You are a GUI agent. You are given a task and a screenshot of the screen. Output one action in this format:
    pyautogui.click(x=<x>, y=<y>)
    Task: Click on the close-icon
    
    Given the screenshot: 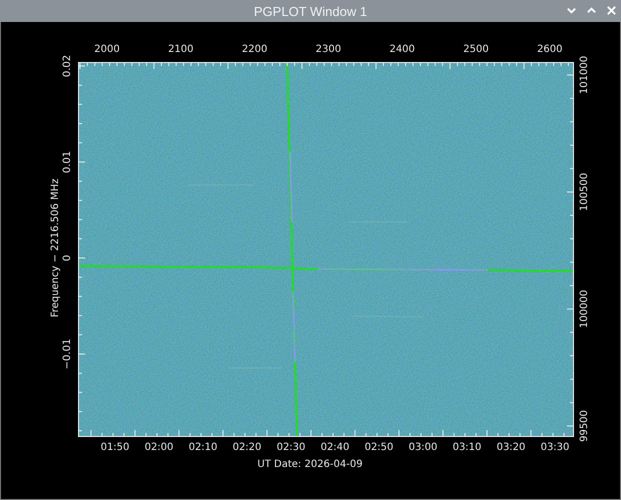 What is the action you would take?
    pyautogui.click(x=611, y=10)
    